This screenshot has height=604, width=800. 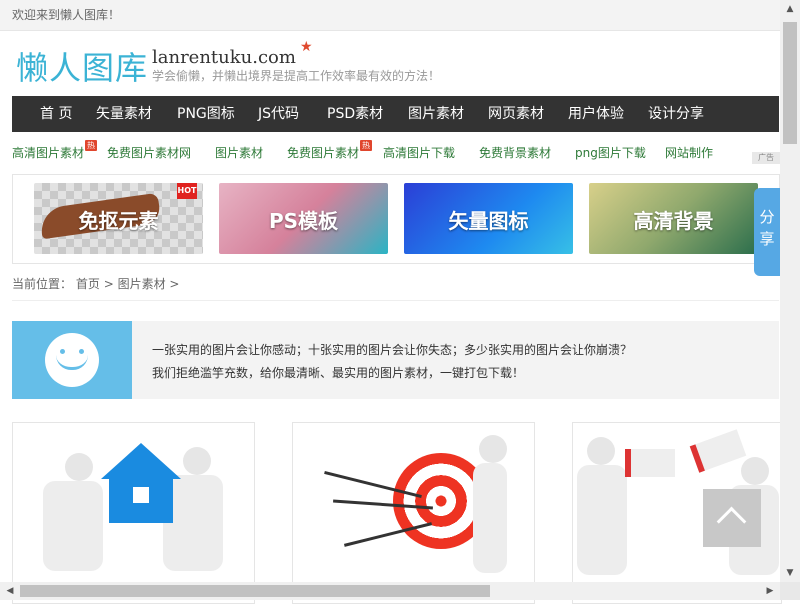 I want to click on nav-item-vector: 矢量素材, so click(x=124, y=114).